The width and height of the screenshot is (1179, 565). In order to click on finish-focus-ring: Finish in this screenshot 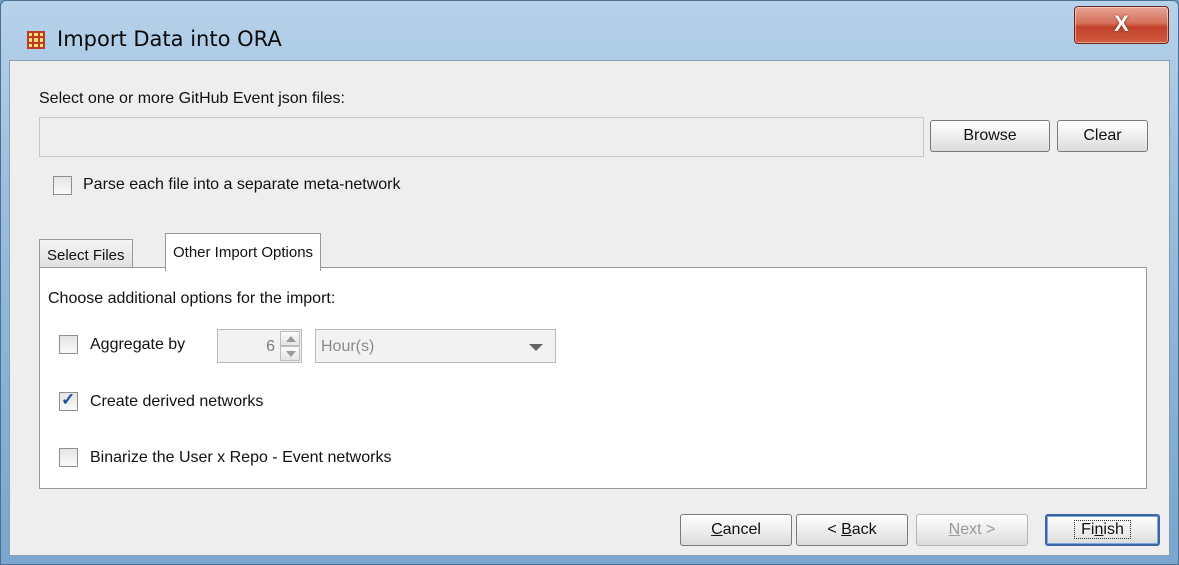, I will do `click(1102, 529)`.